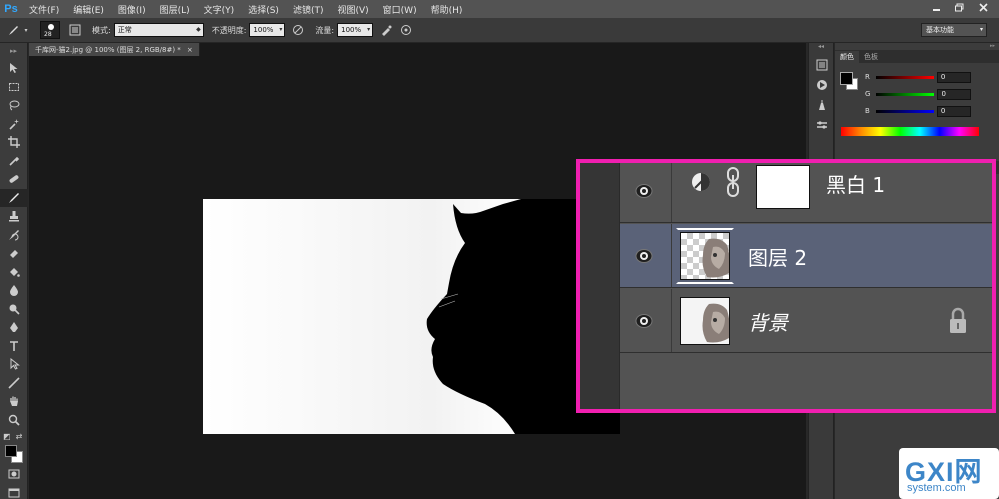 This screenshot has height=499, width=999. What do you see at coordinates (822, 85) in the screenshot?
I see `actions-panel-icon` at bounding box center [822, 85].